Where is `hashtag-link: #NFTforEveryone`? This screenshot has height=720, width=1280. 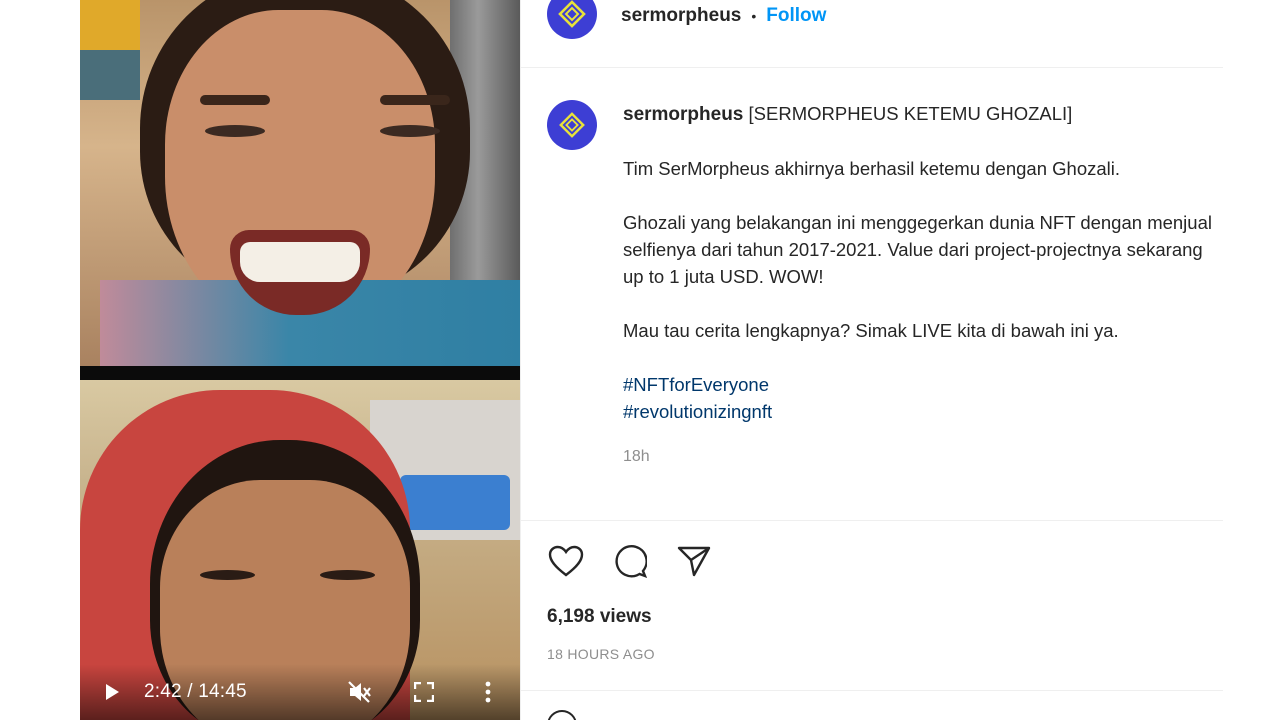
hashtag-link: #NFTforEveryone is located at coordinates (920, 384).